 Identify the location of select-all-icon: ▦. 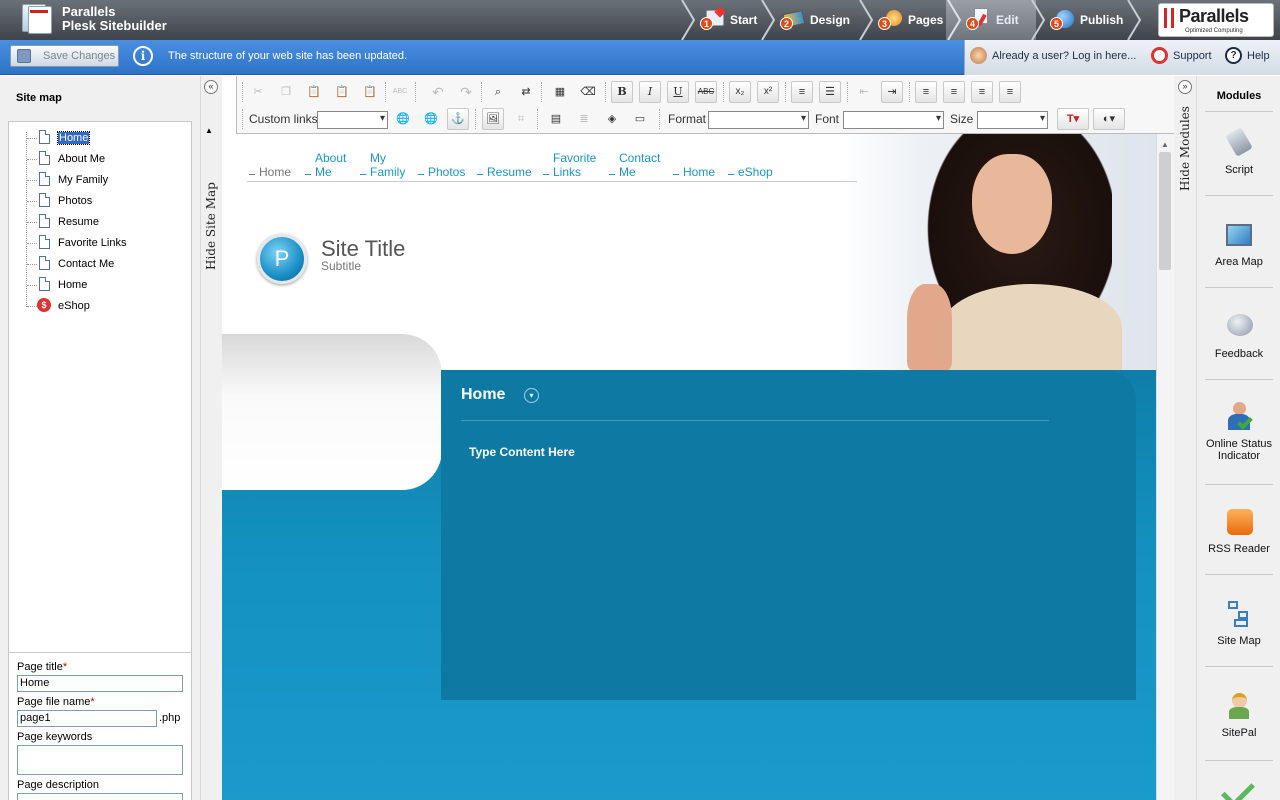
(560, 92).